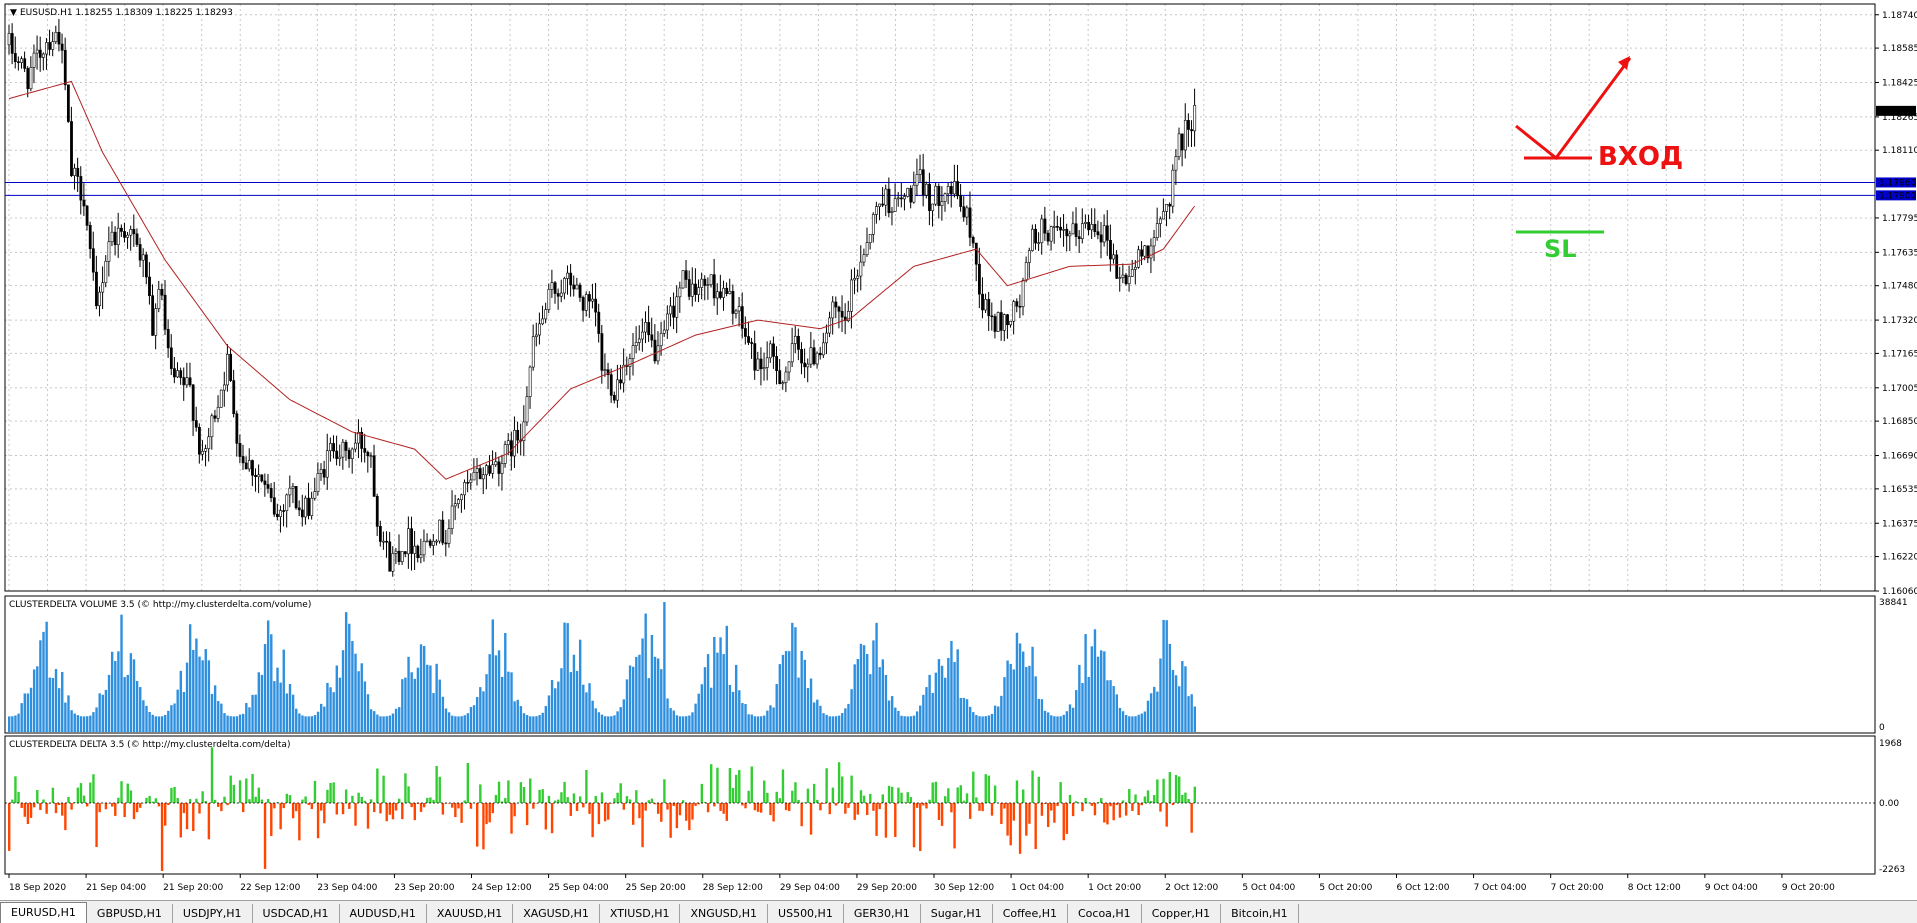 The image size is (1917, 923). I want to click on tab-eurusd-h1: EURUSD,H1, so click(43, 912).